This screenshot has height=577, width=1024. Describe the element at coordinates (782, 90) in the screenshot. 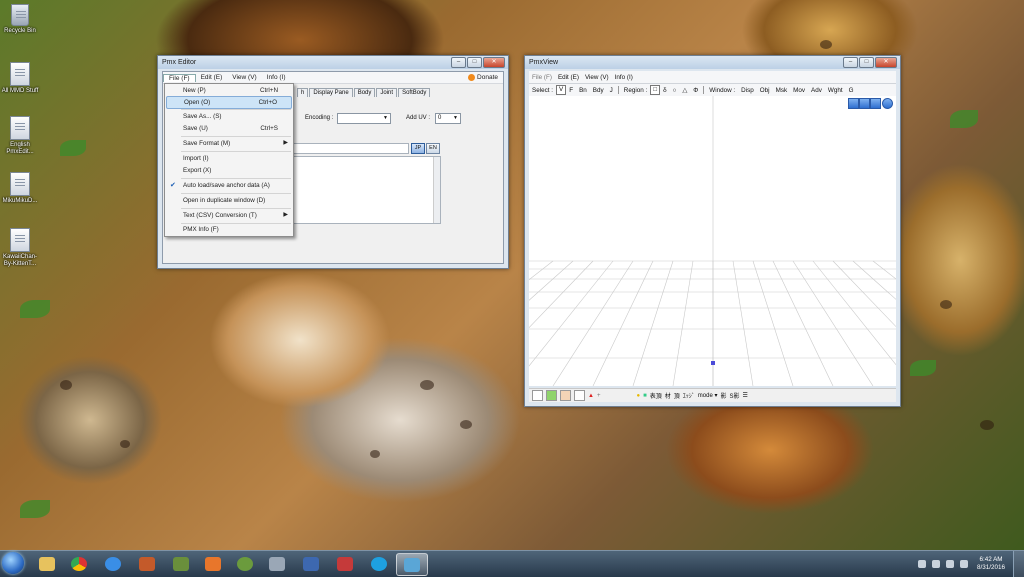

I see `window-msk: Msk` at that location.